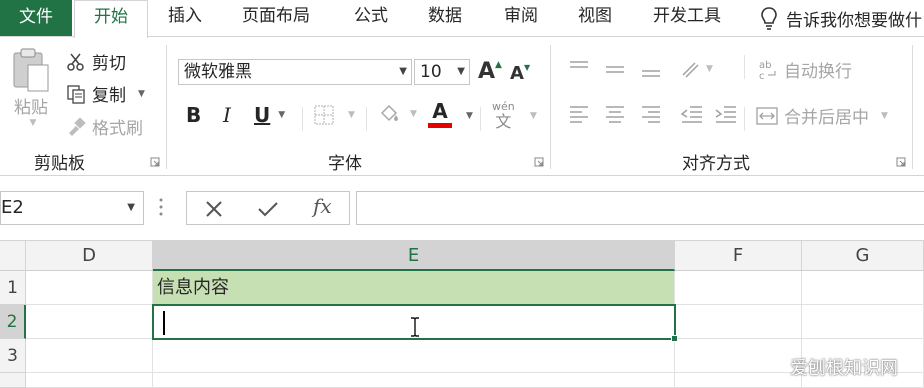  I want to click on fill-handle, so click(674, 338).